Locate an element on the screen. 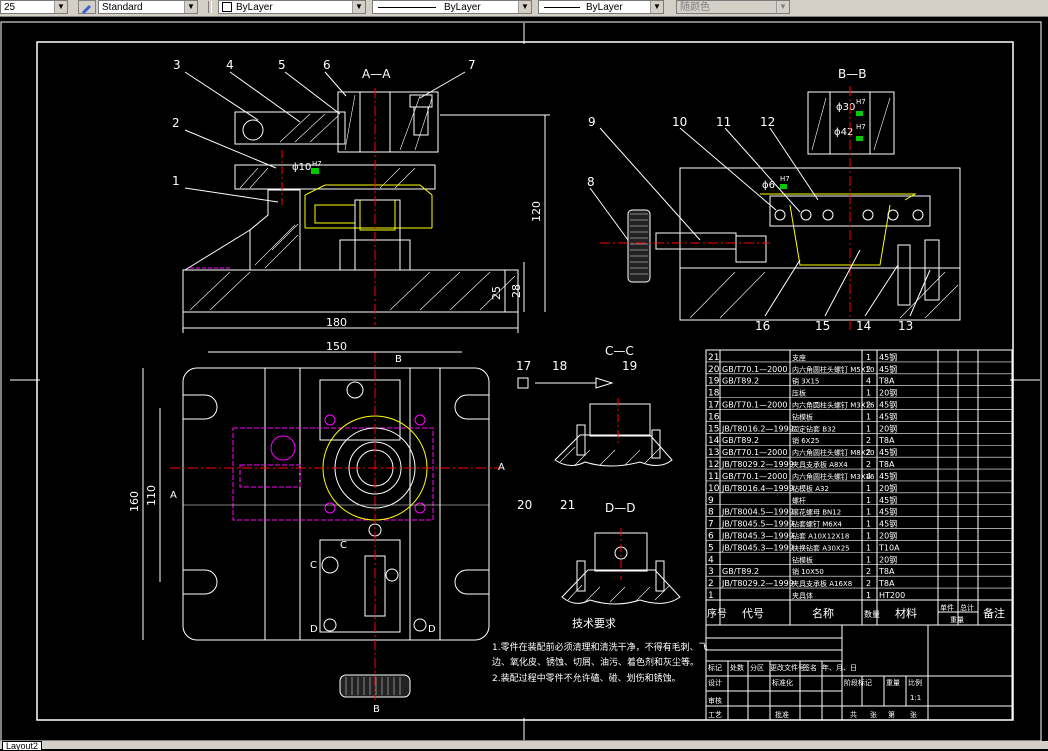 The height and width of the screenshot is (751, 1048). layer-color-dropdown: ByLayer ▼ is located at coordinates (292, 7).